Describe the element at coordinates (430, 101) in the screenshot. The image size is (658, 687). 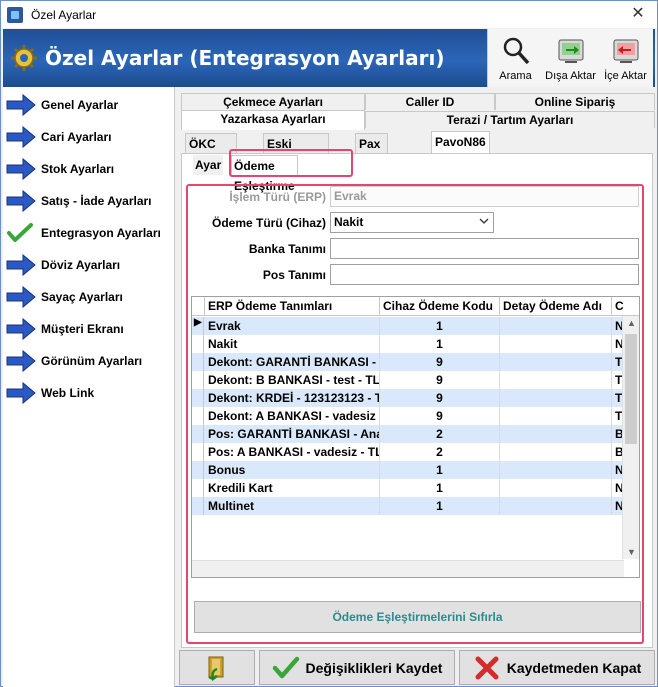
I see `tab-caller-id: Caller ID` at that location.